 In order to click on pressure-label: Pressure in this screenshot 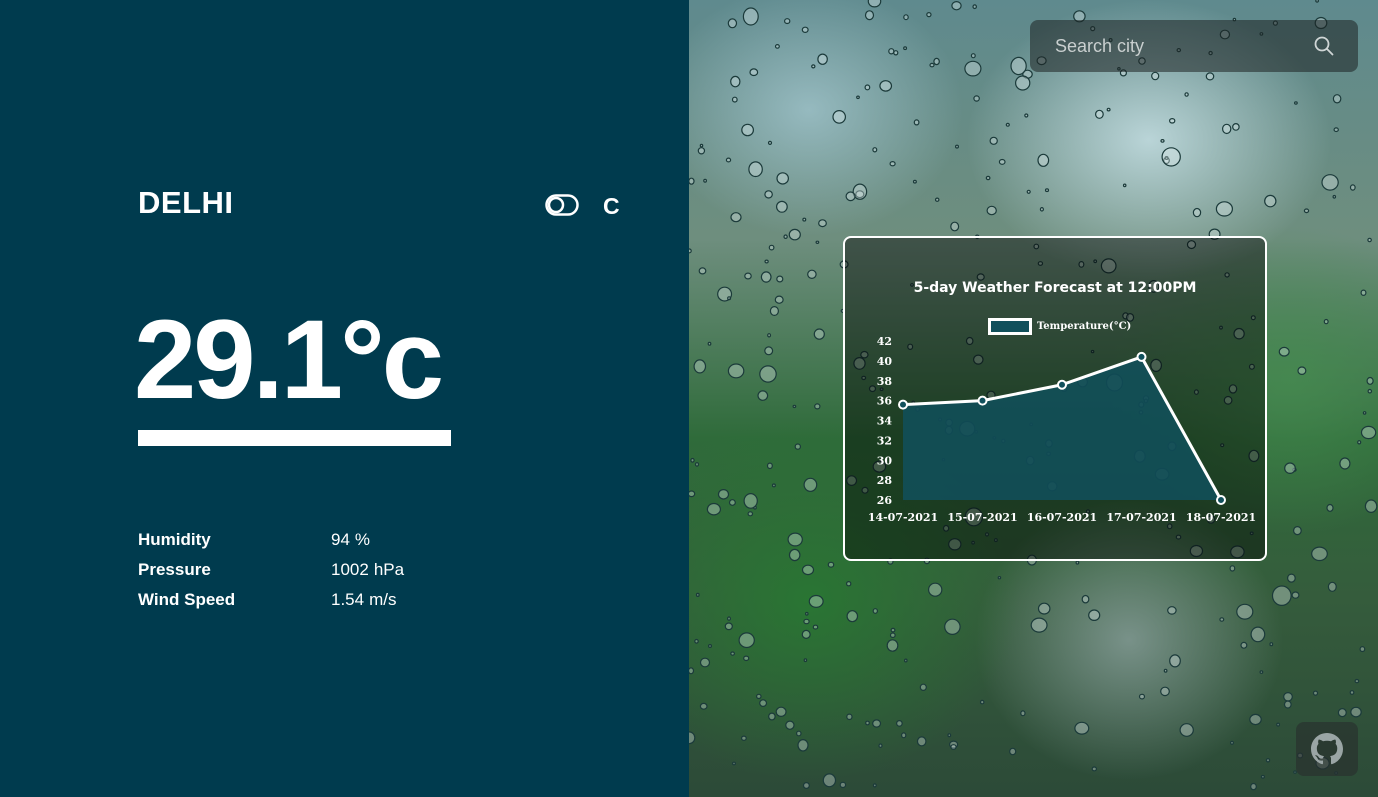, I will do `click(174, 569)`.